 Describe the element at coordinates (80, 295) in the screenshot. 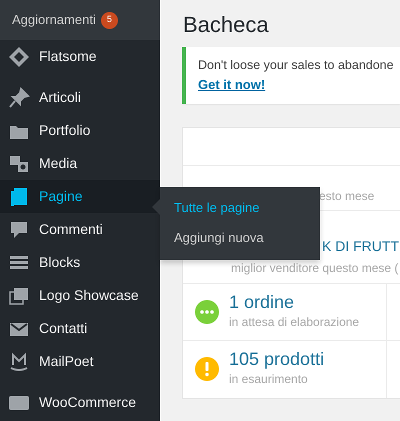

I see `menu-item: Logo Showcase` at that location.